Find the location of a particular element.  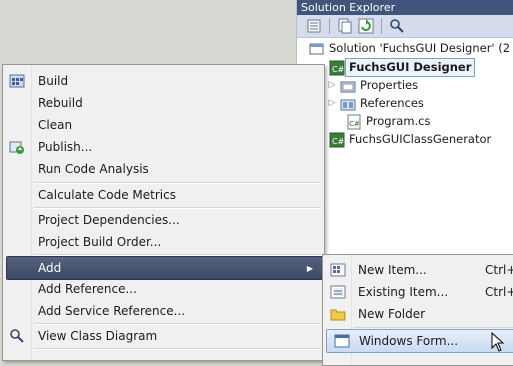

submenu-item-new-folder: New Folder is located at coordinates (418, 314).